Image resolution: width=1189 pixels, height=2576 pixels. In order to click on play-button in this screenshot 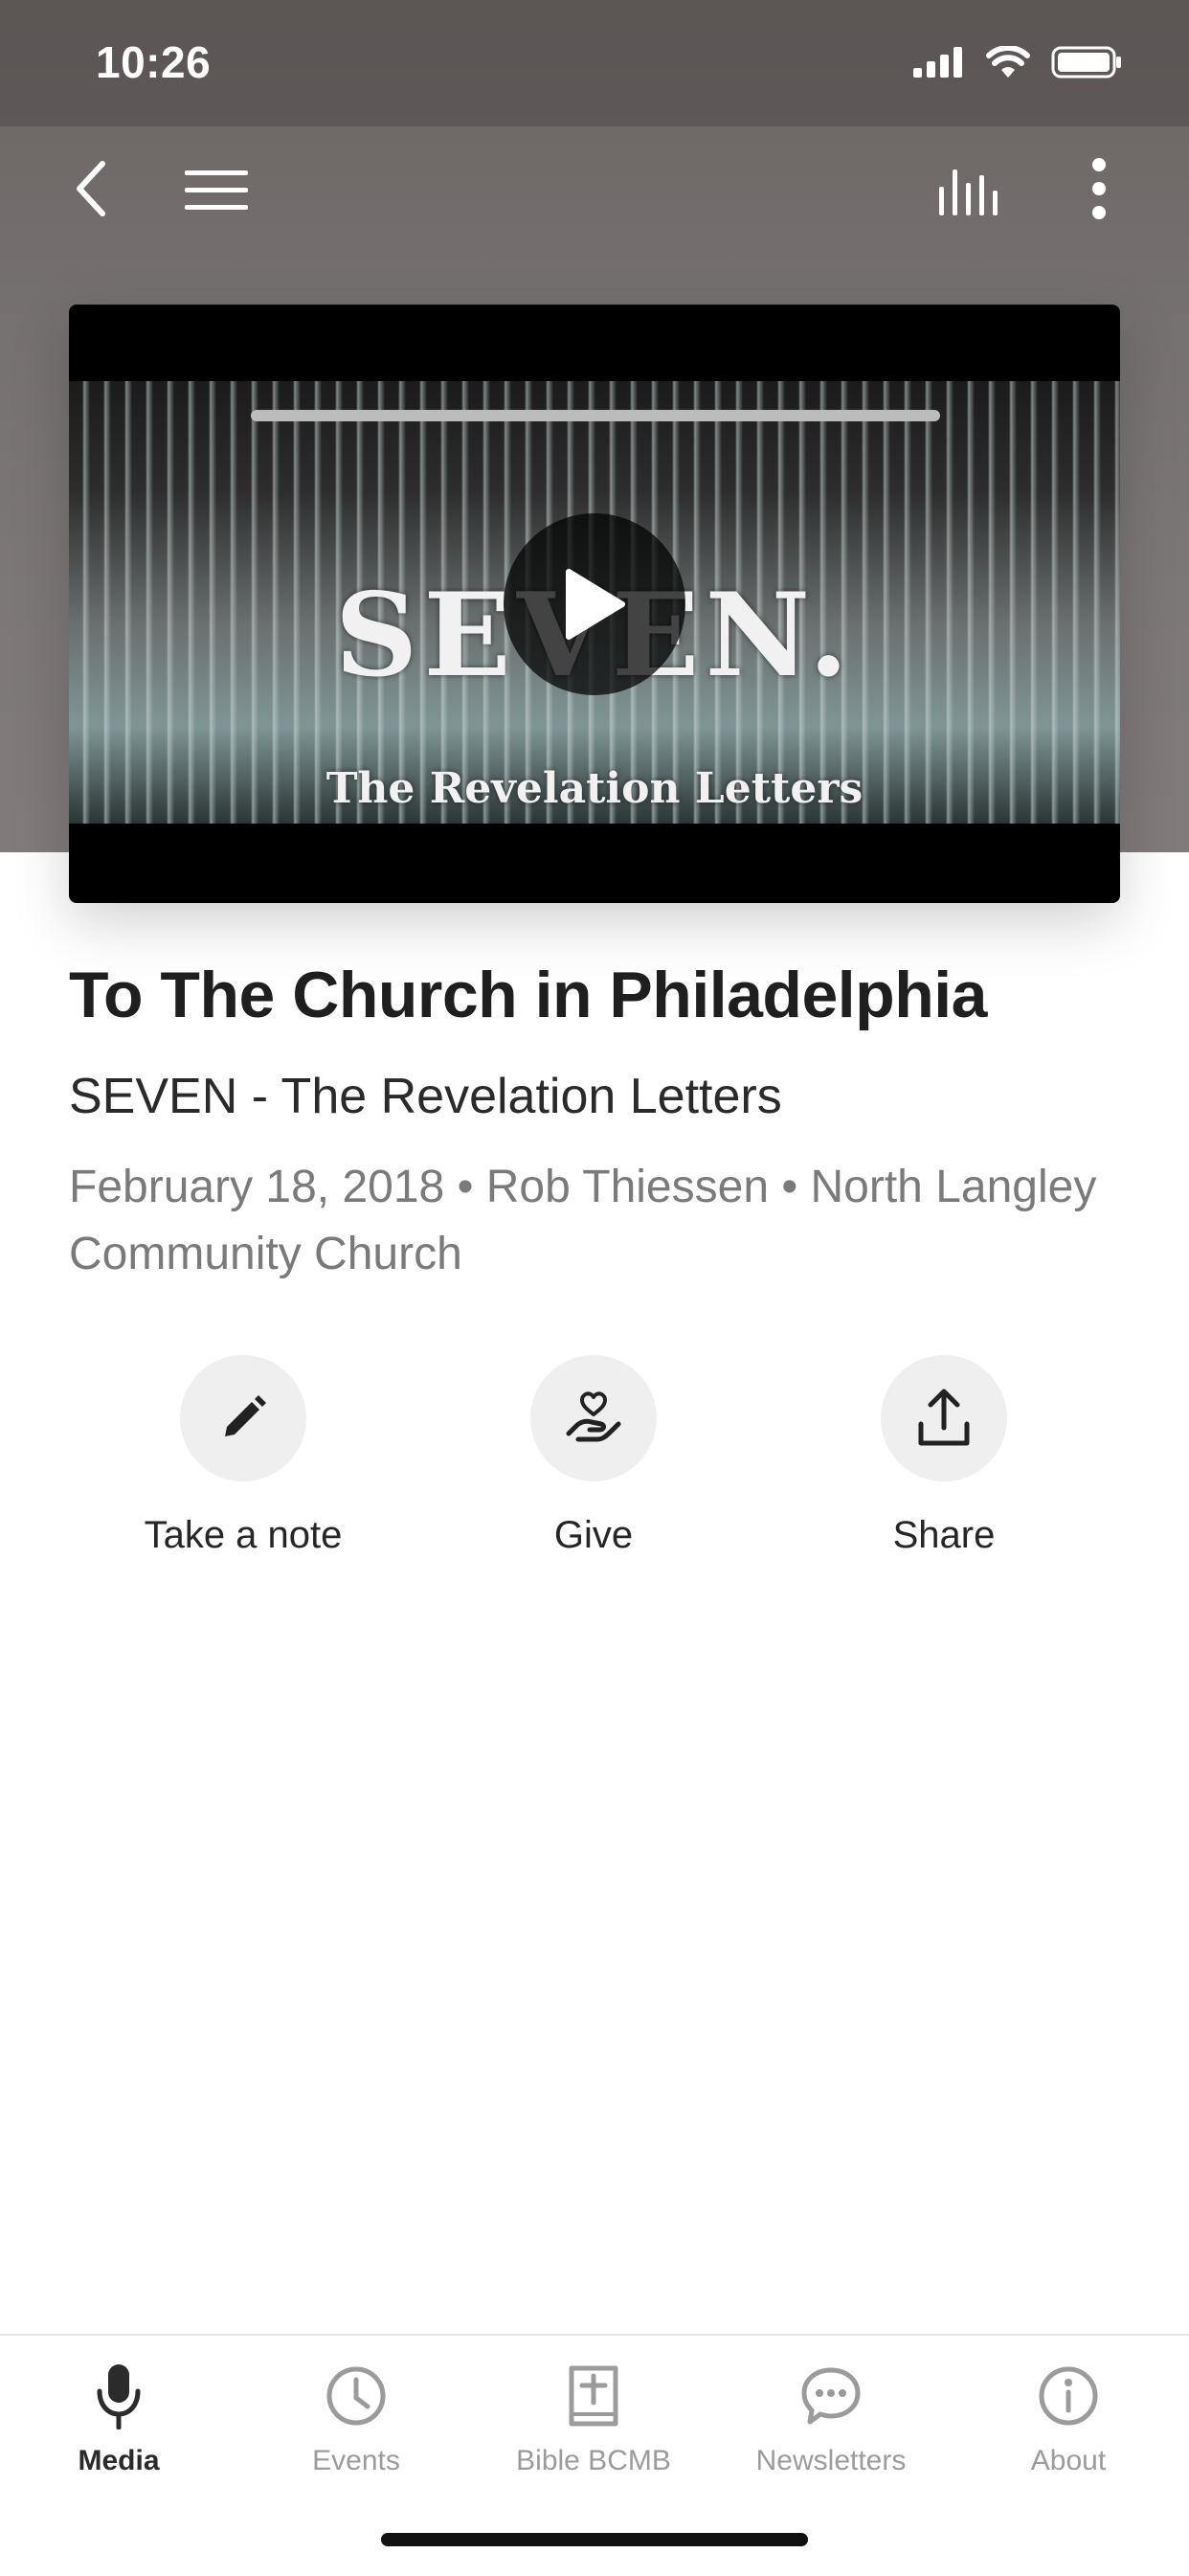, I will do `click(594, 604)`.